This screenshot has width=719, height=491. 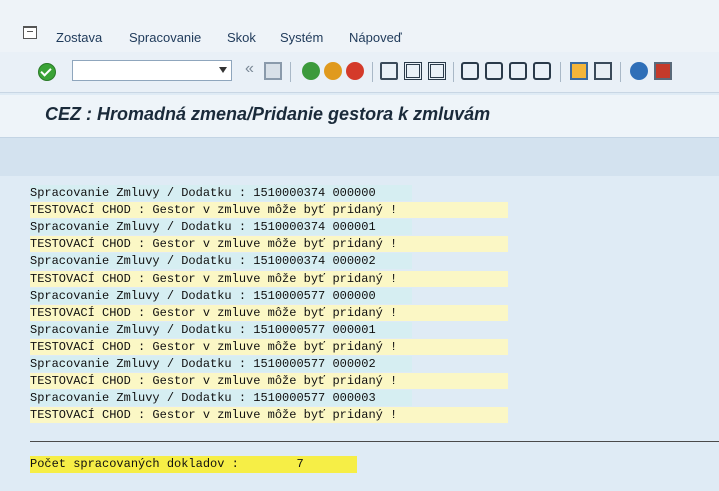 I want to click on last-page-icon, so click(x=542, y=71).